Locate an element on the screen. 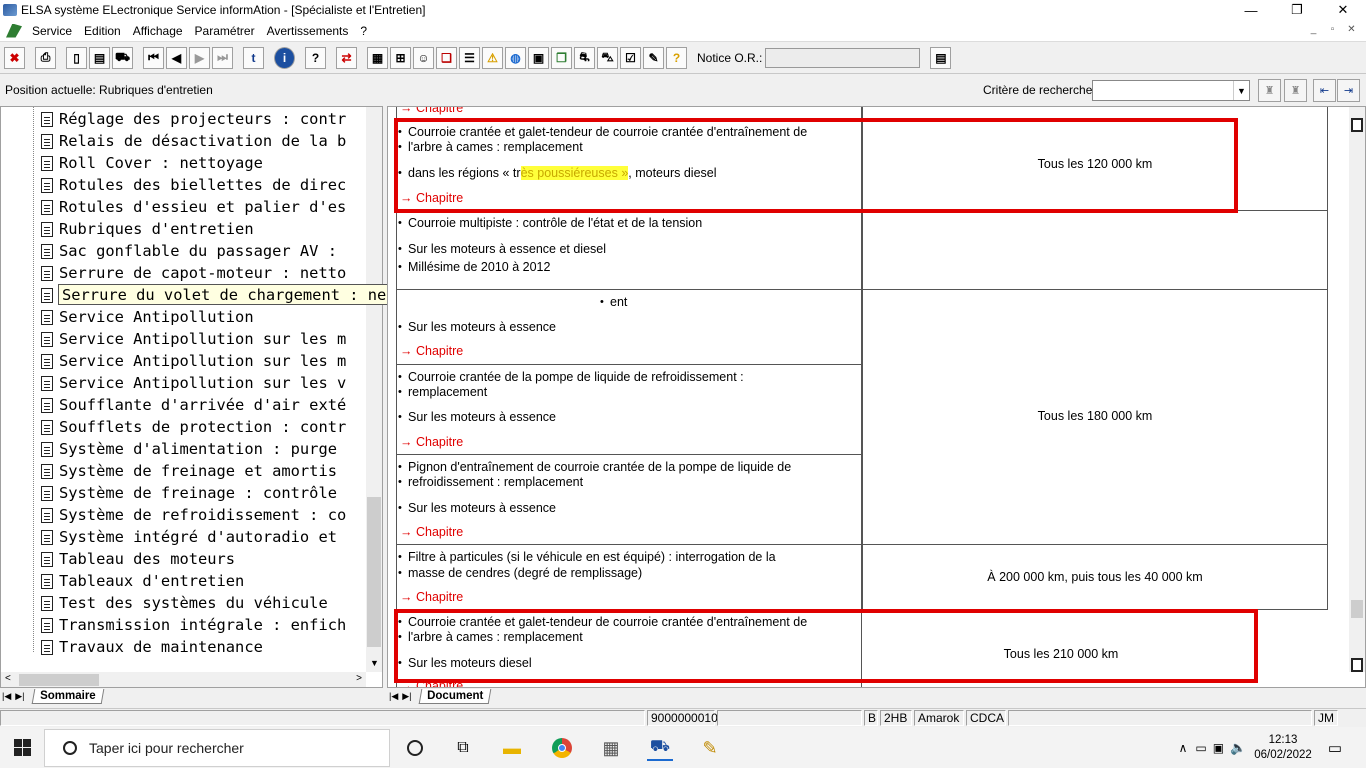  menu-edition: Edition is located at coordinates (104, 31).